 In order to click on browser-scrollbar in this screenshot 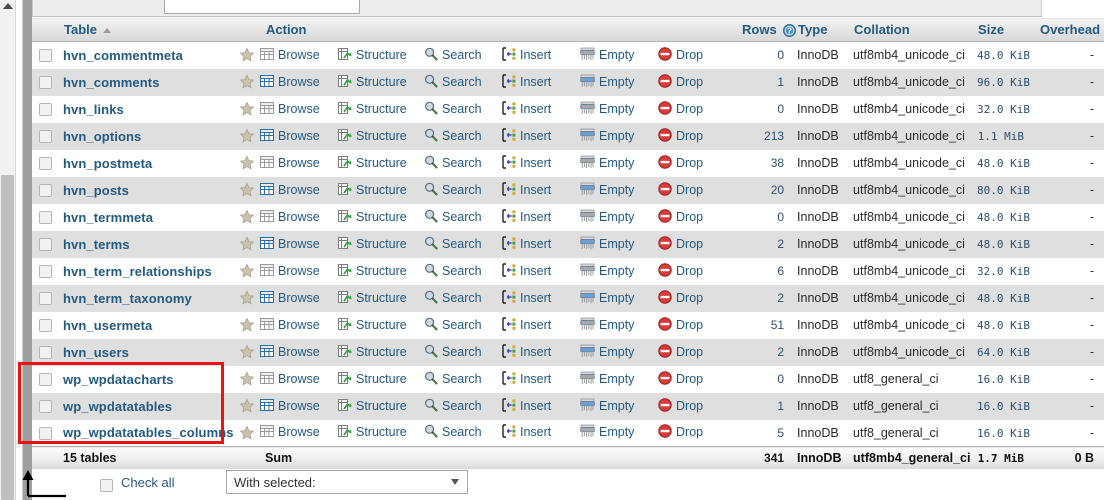, I will do `click(8, 250)`.